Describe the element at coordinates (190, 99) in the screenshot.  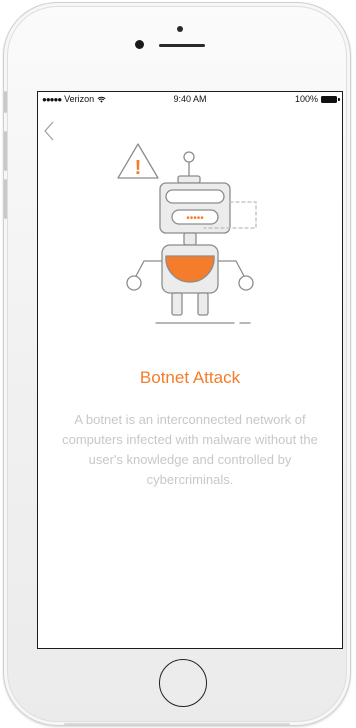
I see `status-bar: ●●●●● Verizon 9:40 AM 100%` at that location.